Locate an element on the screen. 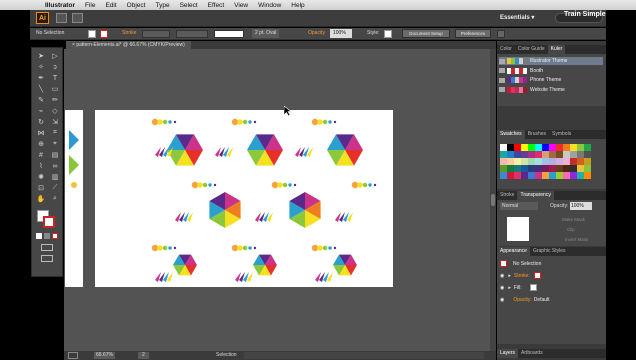 The image size is (636, 360). opacity-field: 100% is located at coordinates (341, 33).